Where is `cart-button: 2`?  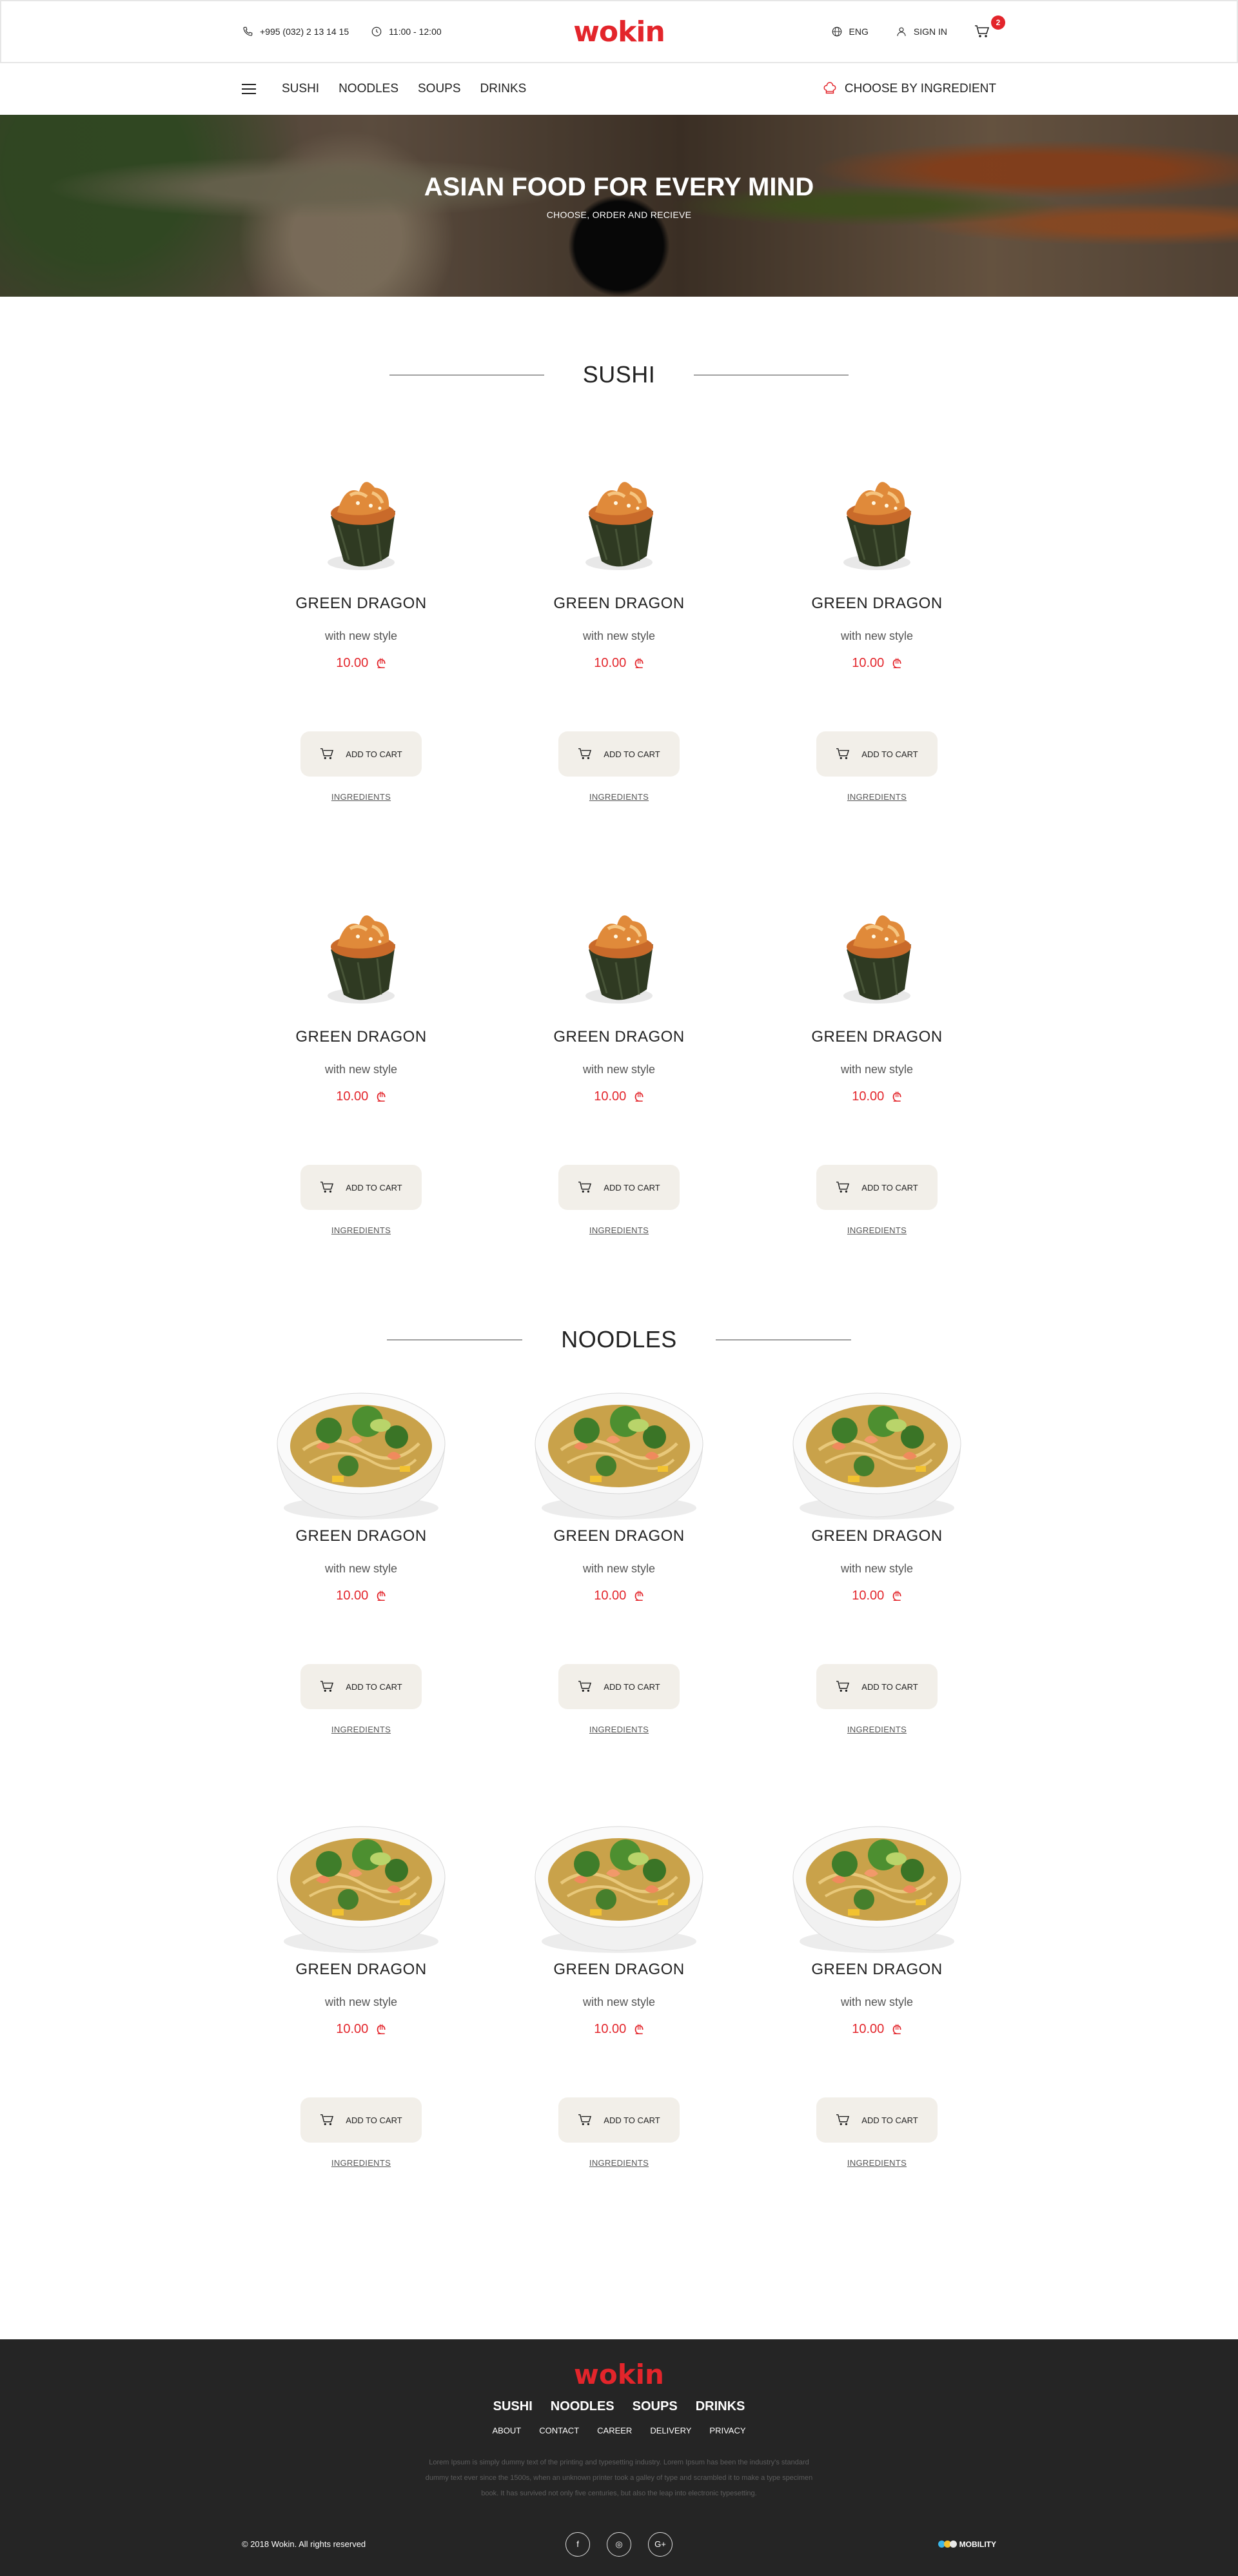
cart-button: 2 is located at coordinates (989, 27).